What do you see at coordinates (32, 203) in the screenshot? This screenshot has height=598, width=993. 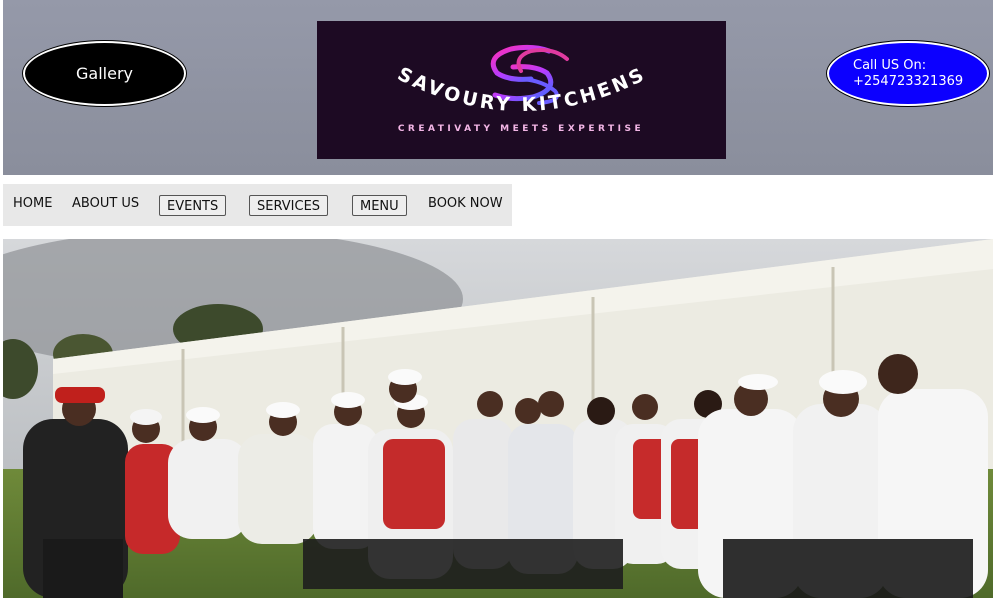 I see `nav-home-link: HOME` at bounding box center [32, 203].